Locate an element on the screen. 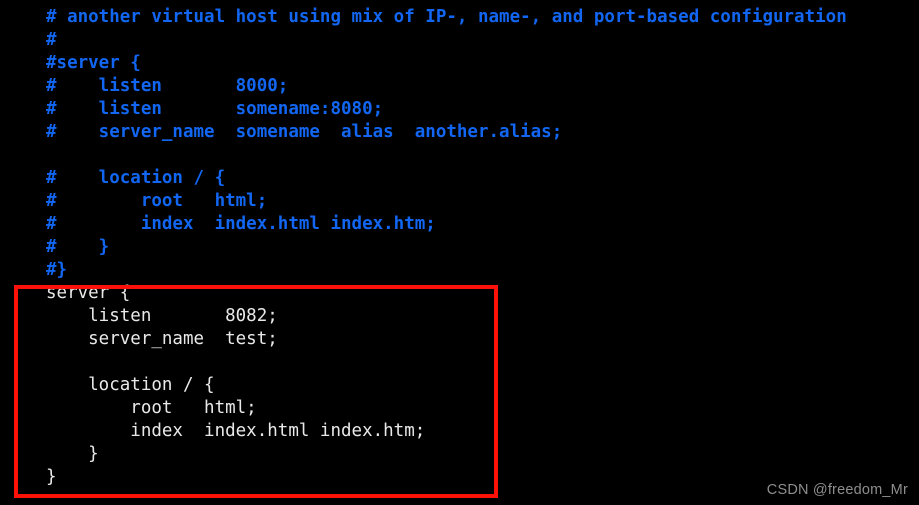  code-line: # } is located at coordinates (78, 247).